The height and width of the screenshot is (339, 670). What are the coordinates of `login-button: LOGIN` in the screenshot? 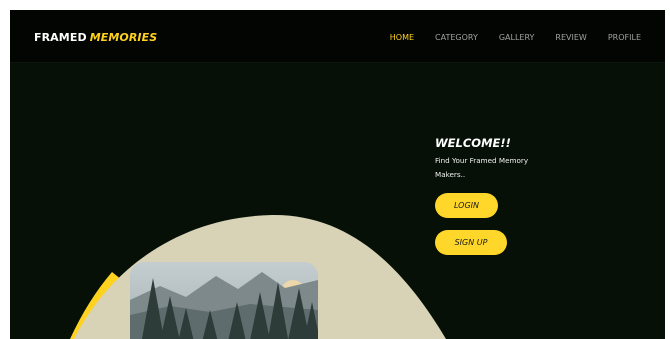 It's located at (466, 205).